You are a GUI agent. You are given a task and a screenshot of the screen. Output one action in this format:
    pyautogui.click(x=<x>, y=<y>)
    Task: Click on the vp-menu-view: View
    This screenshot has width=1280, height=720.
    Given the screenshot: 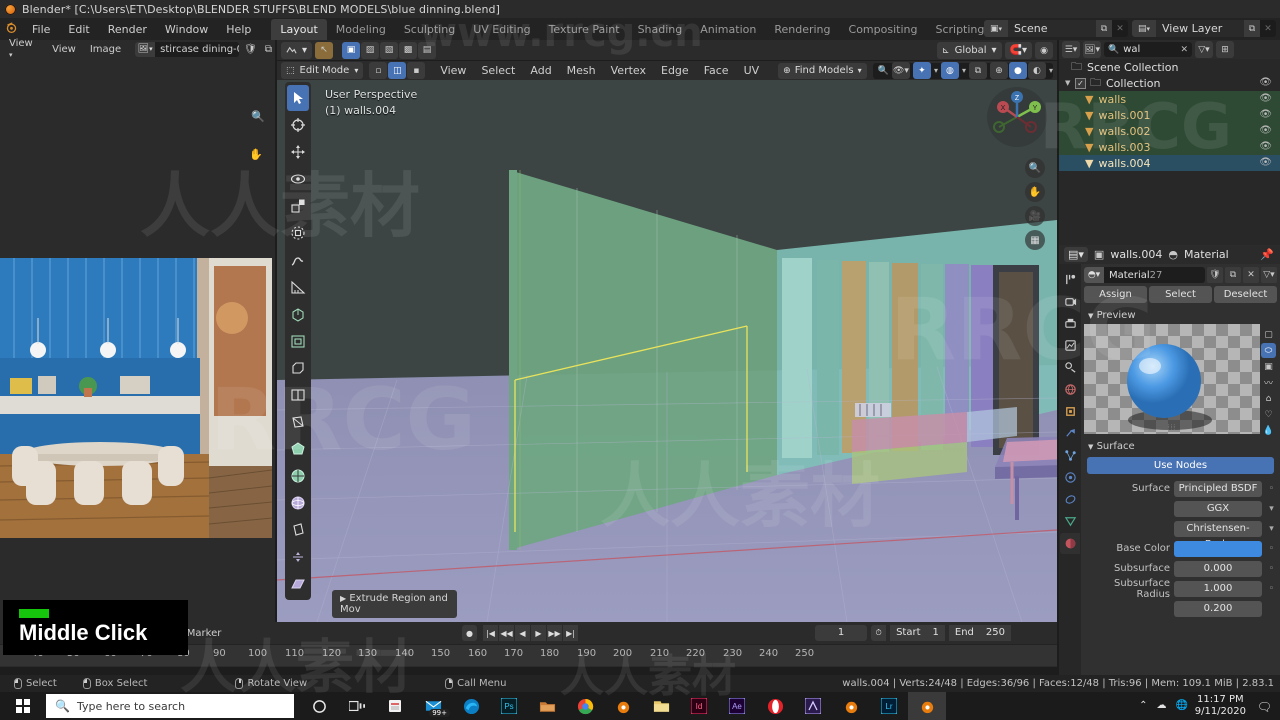 What is the action you would take?
    pyautogui.click(x=453, y=70)
    